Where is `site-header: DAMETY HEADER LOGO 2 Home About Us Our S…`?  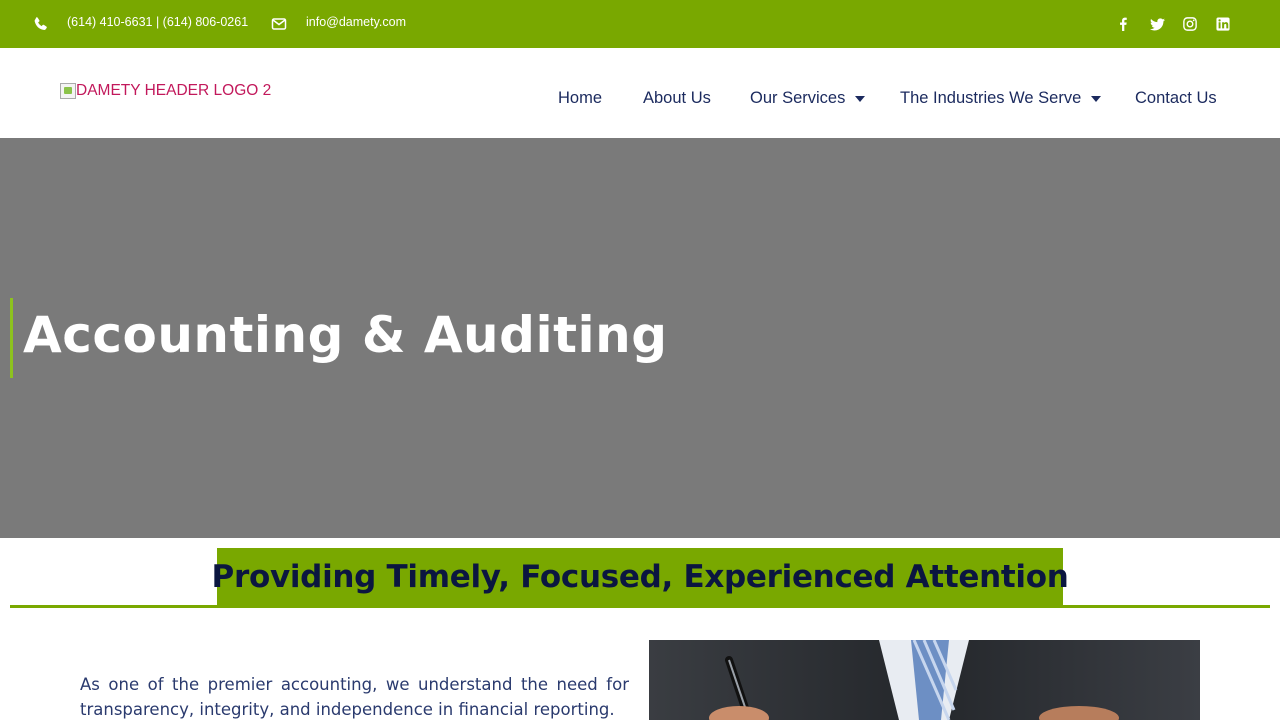
site-header: DAMETY HEADER LOGO 2 Home About Us Our S… is located at coordinates (640, 93).